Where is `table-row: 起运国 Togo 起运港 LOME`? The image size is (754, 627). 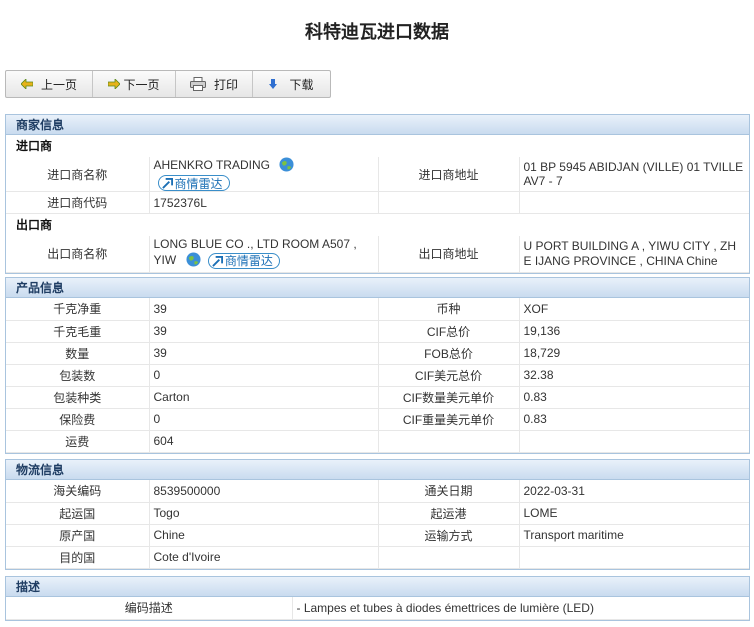
table-row: 起运国 Togo 起运港 LOME is located at coordinates (377, 513).